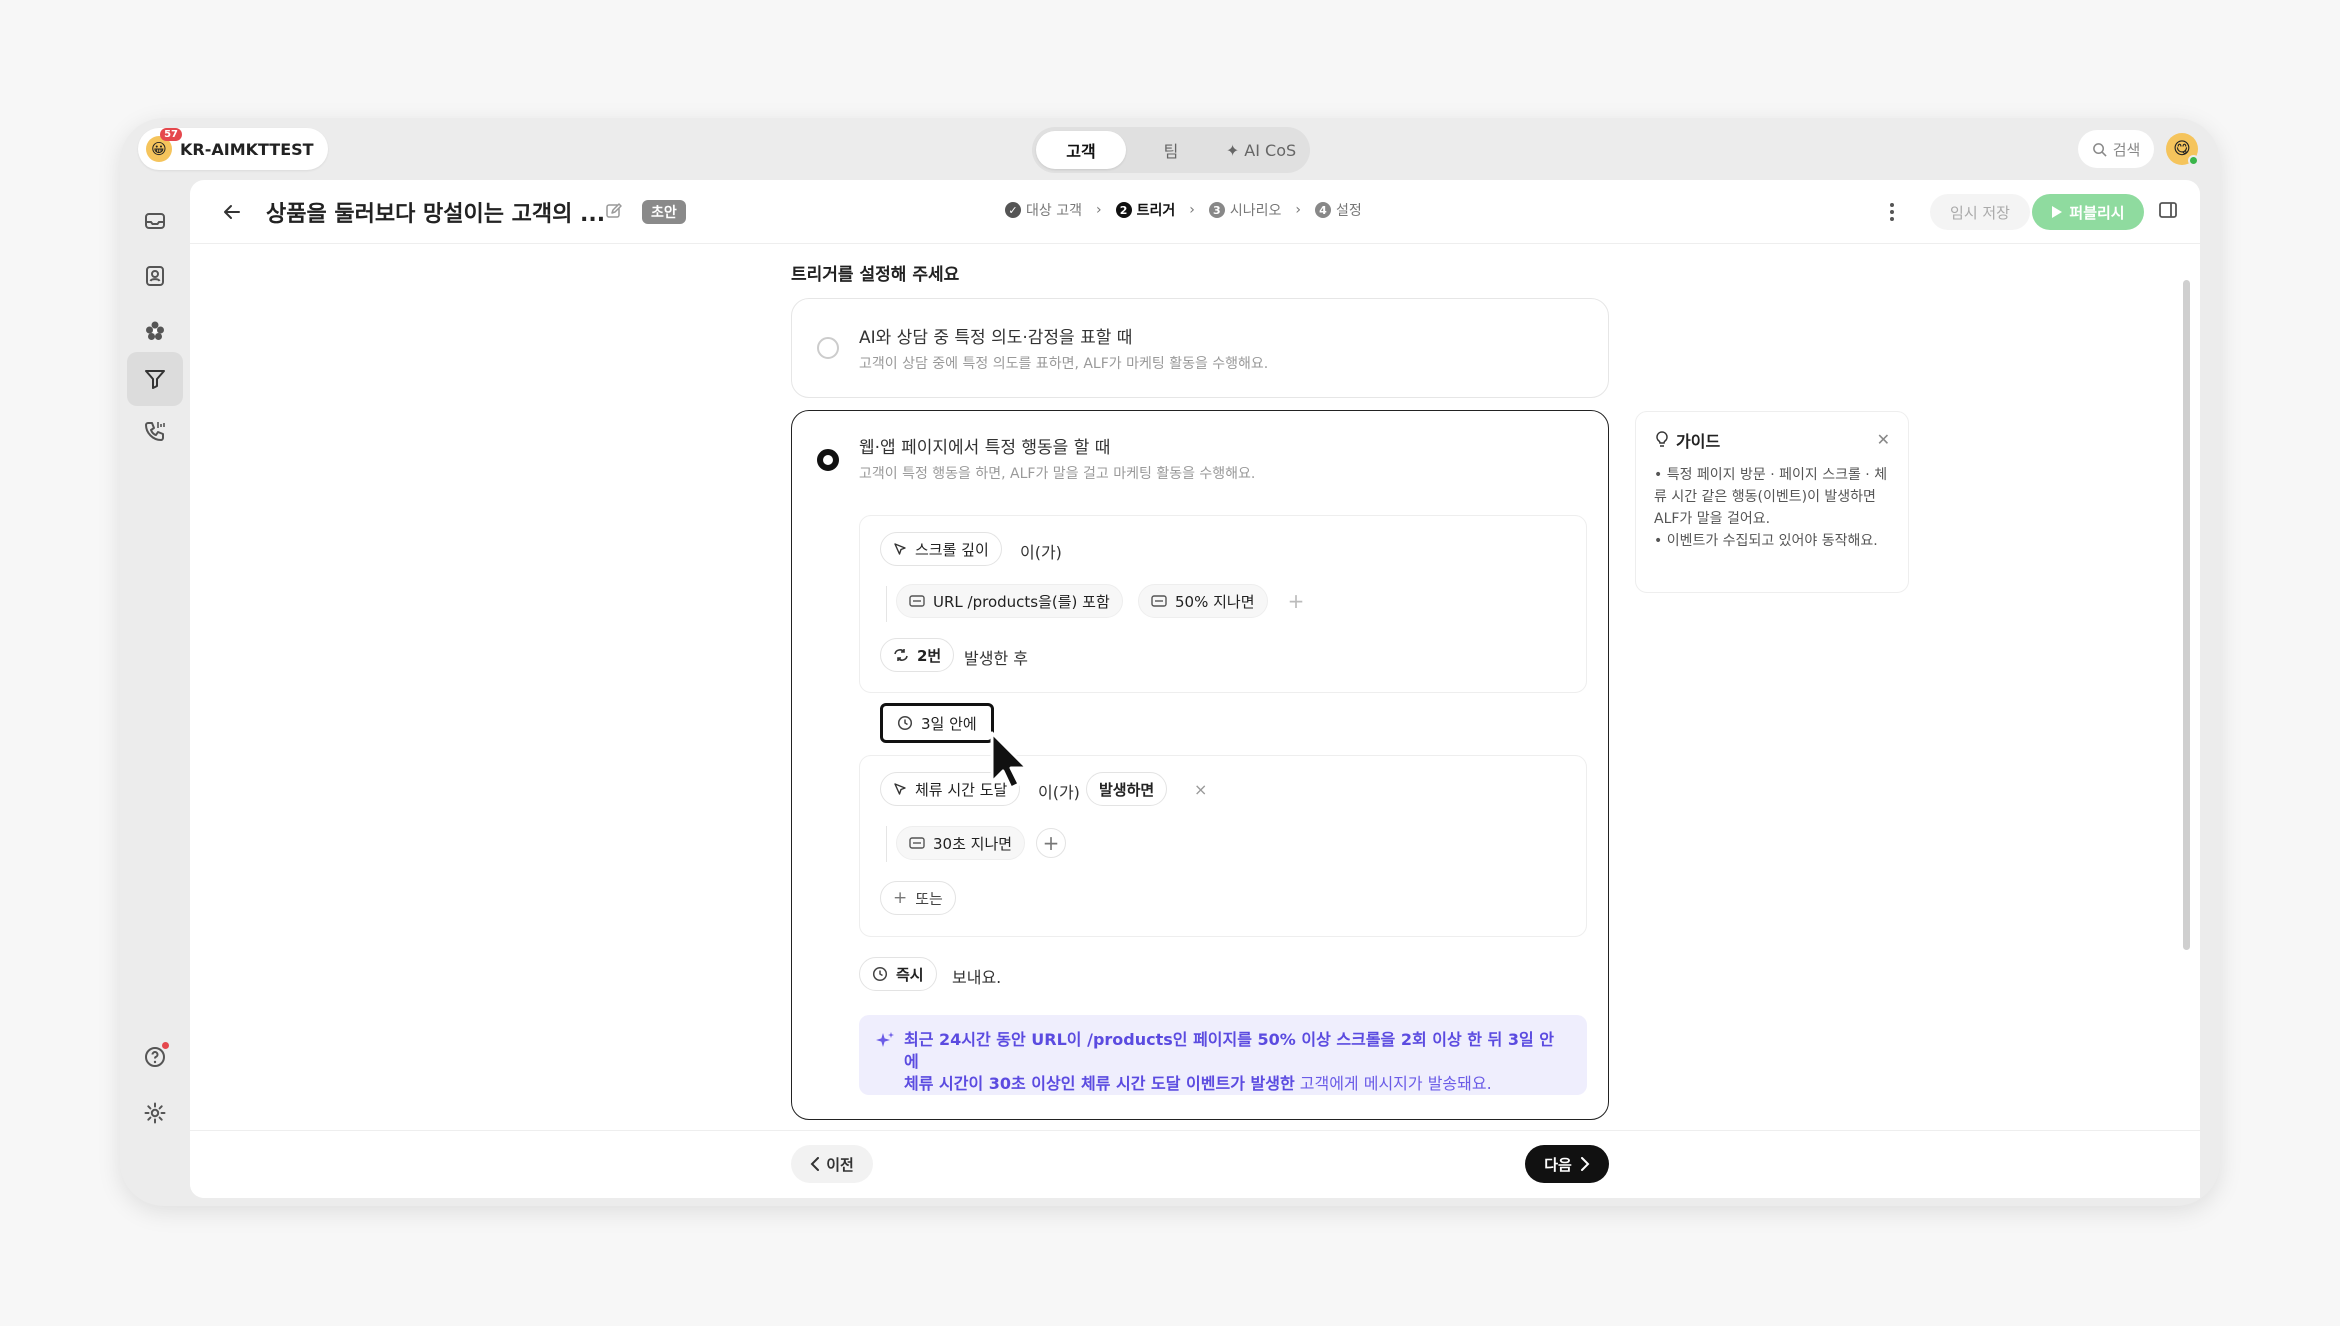 This screenshot has width=2340, height=1326. I want to click on side-panel-toggle, so click(2170, 212).